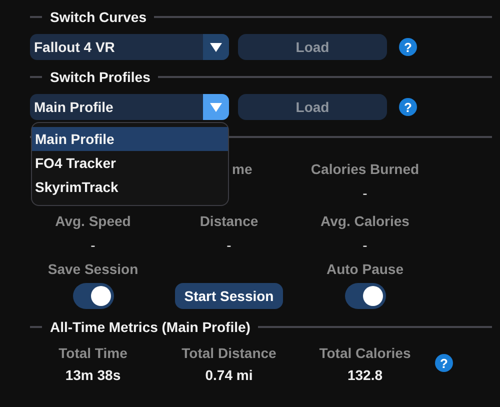 This screenshot has width=500, height=407. What do you see at coordinates (365, 353) in the screenshot?
I see `metric-label: Total Calories` at bounding box center [365, 353].